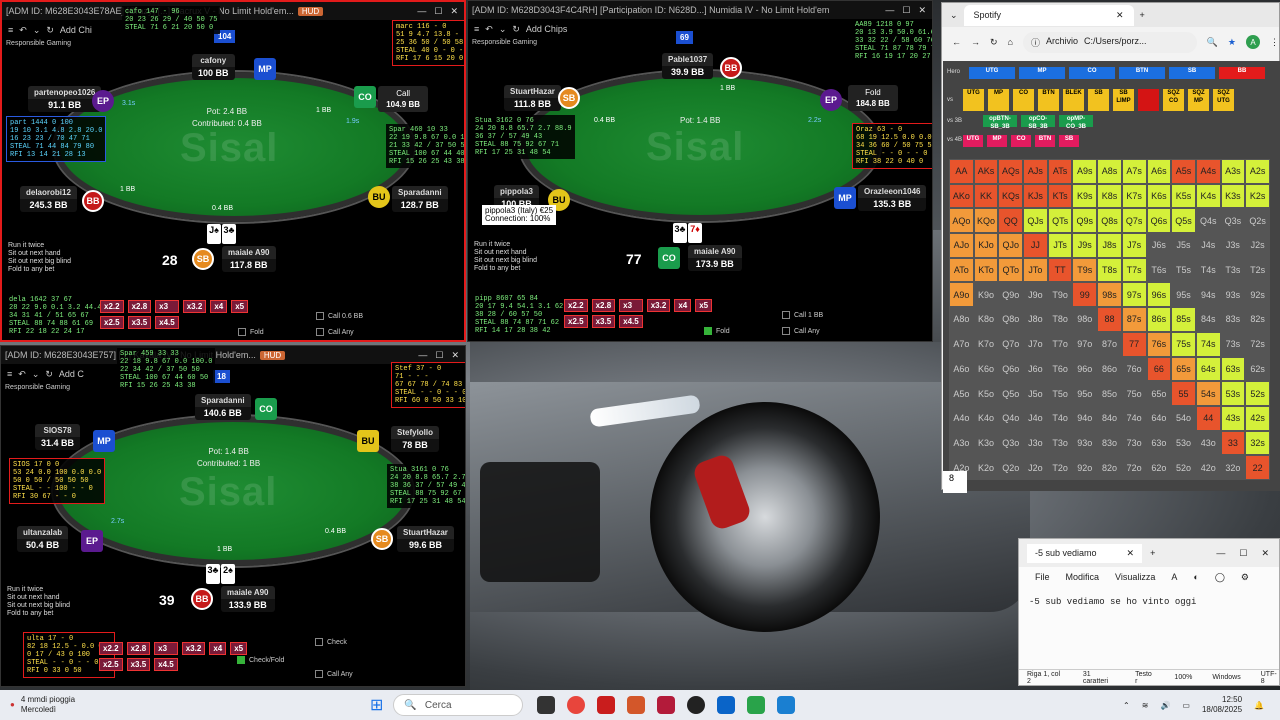  Describe the element at coordinates (251, 332) in the screenshot. I see `fold-checkbox: Fold` at that location.